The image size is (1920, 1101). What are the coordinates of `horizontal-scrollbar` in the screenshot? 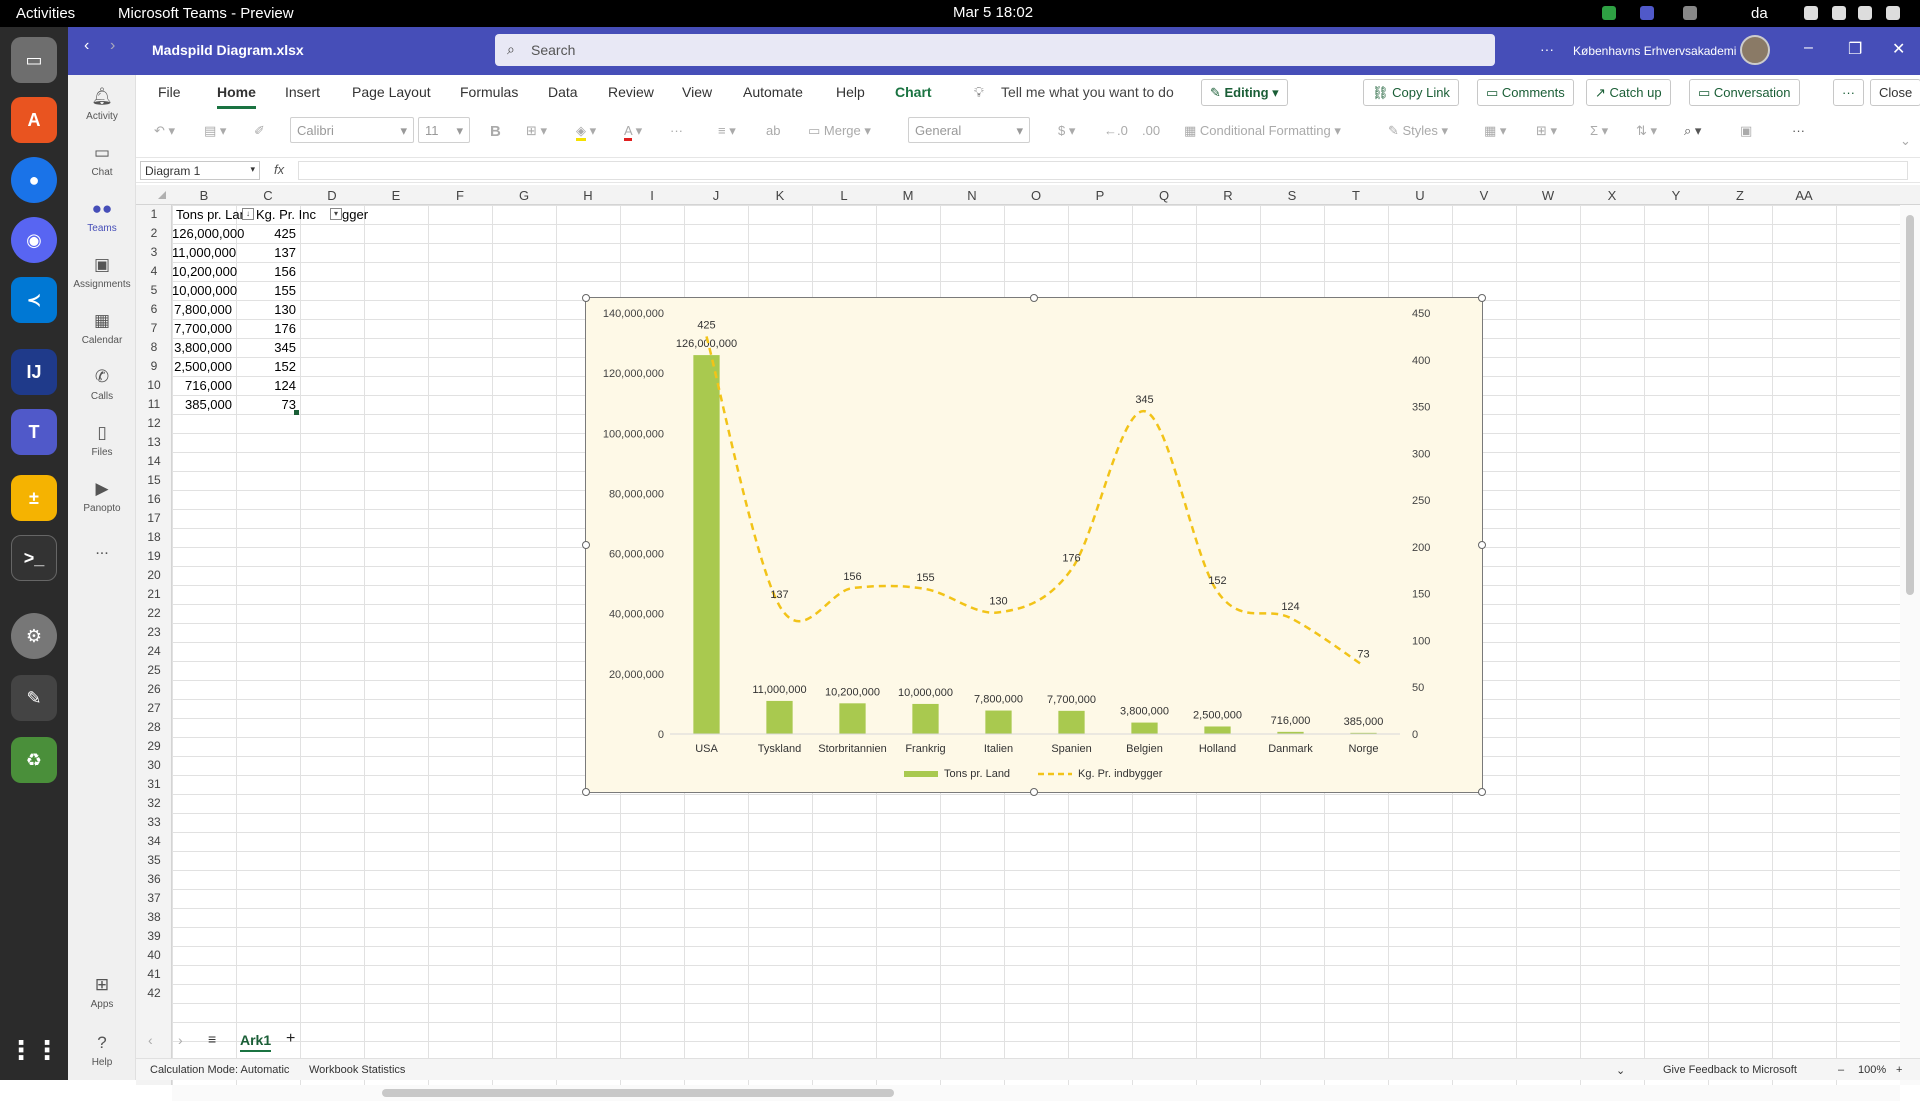 It's located at (1036, 1093).